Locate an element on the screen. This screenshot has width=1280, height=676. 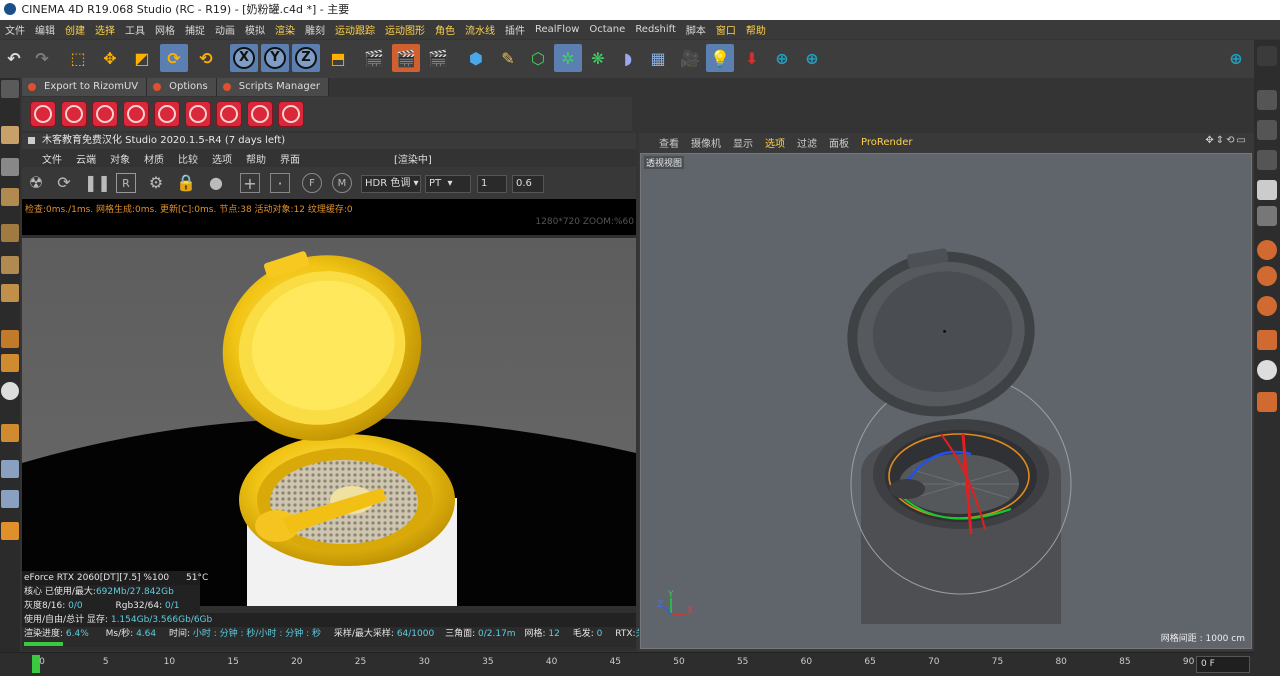
spin-value-2: 0.6 is located at coordinates (528, 184).